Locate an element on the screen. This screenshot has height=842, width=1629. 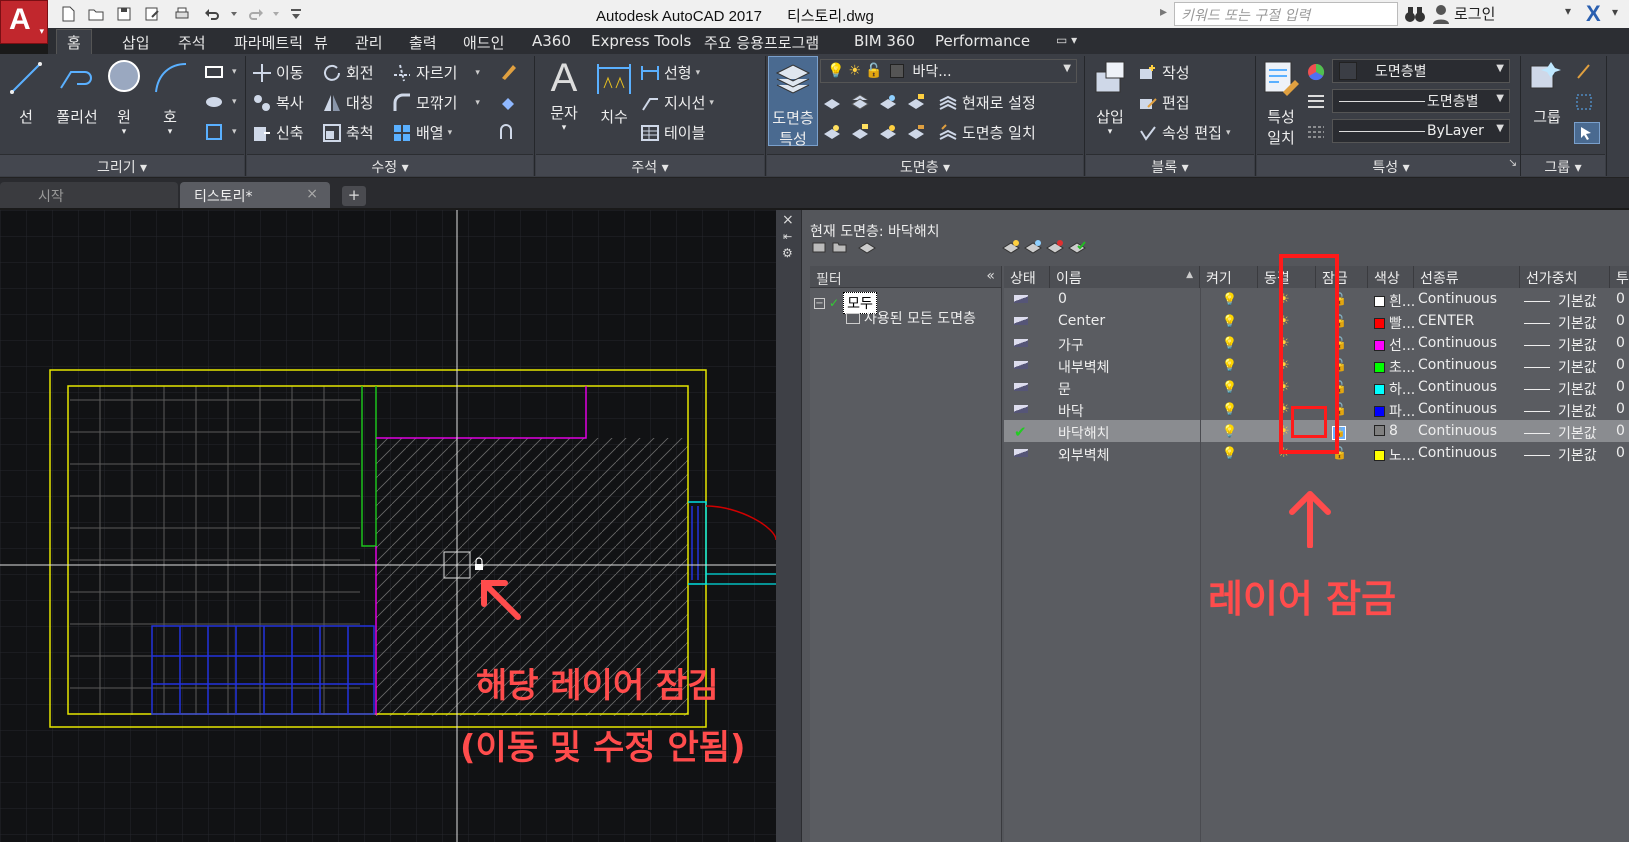
close-tab-icon: × is located at coordinates (312, 194).